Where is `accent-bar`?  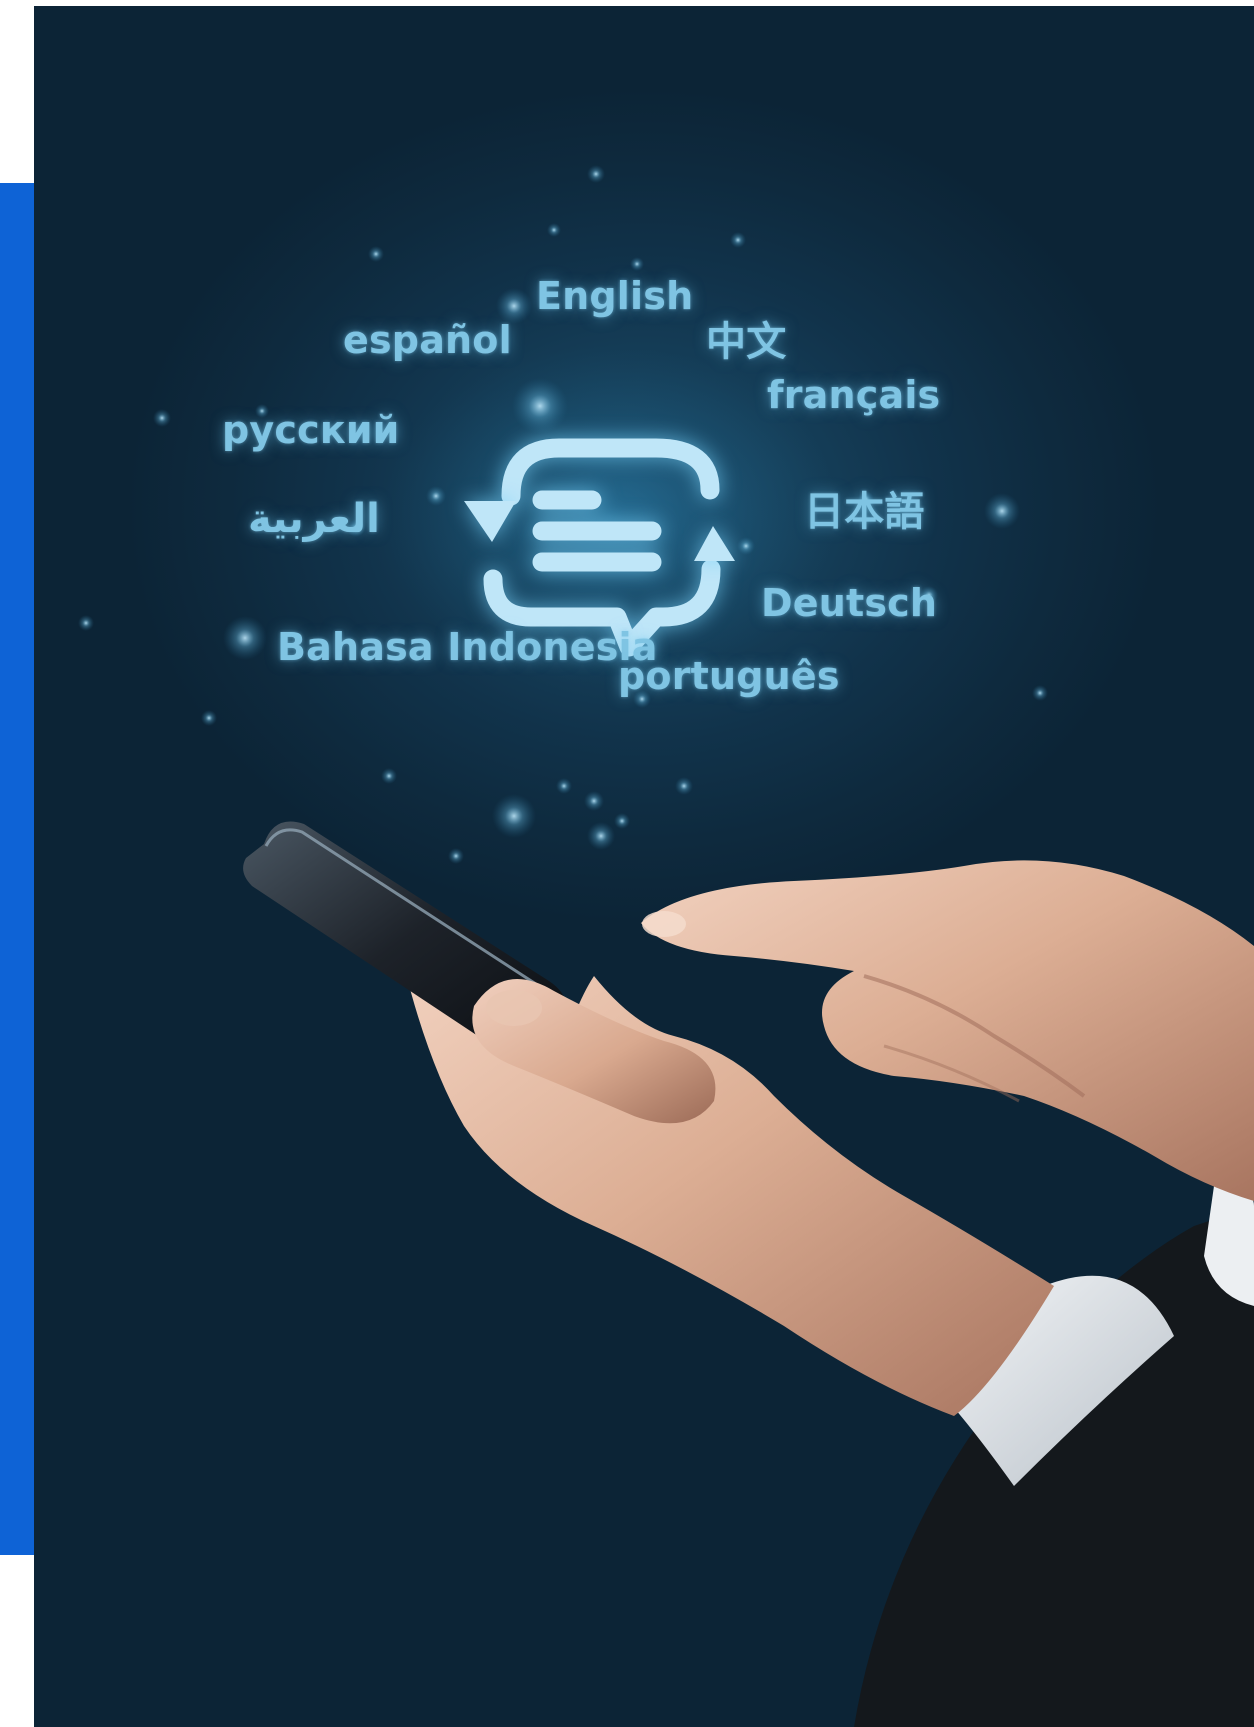 accent-bar is located at coordinates (17, 869).